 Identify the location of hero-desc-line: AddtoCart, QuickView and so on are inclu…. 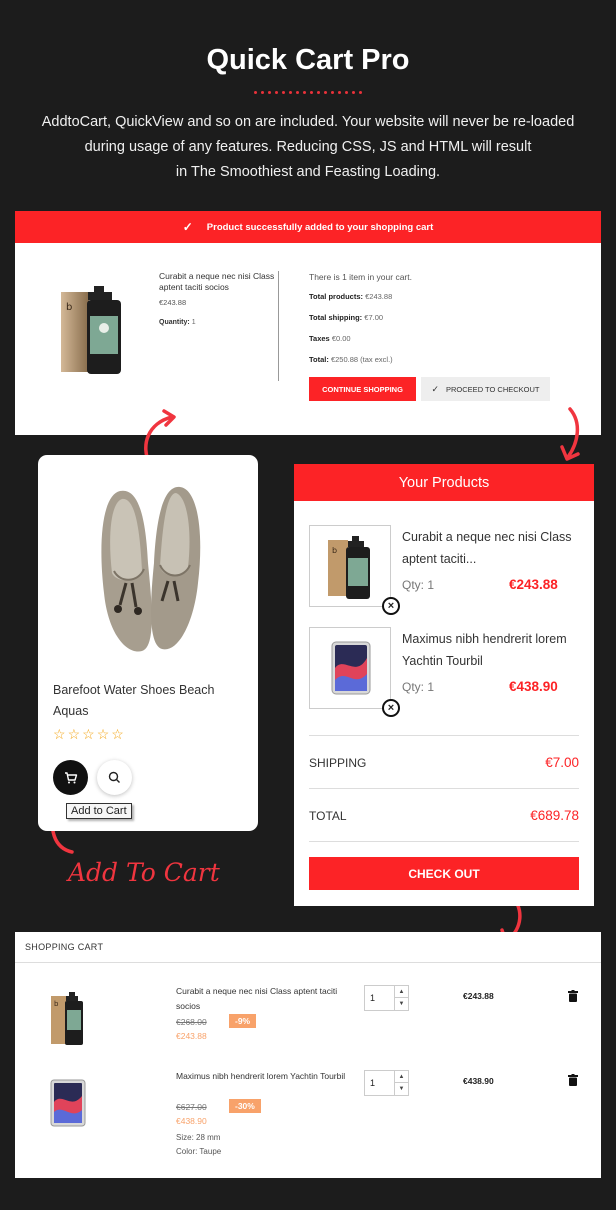
(308, 122).